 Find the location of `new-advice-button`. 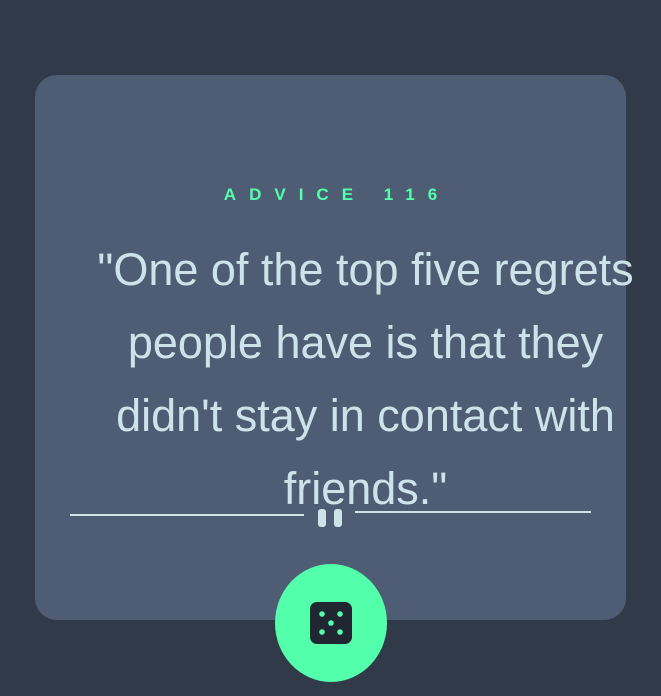

new-advice-button is located at coordinates (331, 623).